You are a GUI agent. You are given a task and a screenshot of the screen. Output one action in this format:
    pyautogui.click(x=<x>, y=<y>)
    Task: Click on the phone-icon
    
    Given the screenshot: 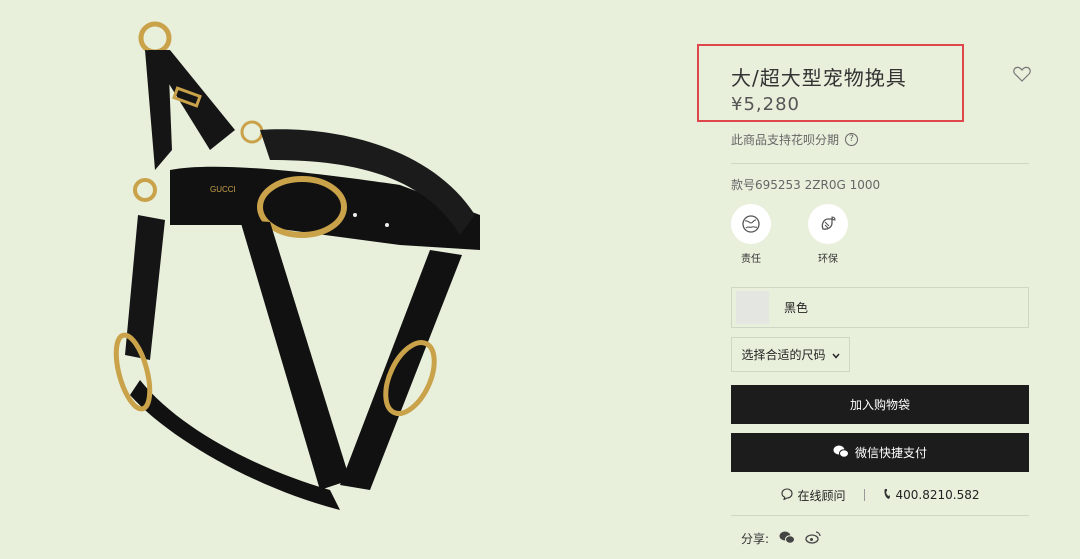 What is the action you would take?
    pyautogui.click(x=887, y=495)
    